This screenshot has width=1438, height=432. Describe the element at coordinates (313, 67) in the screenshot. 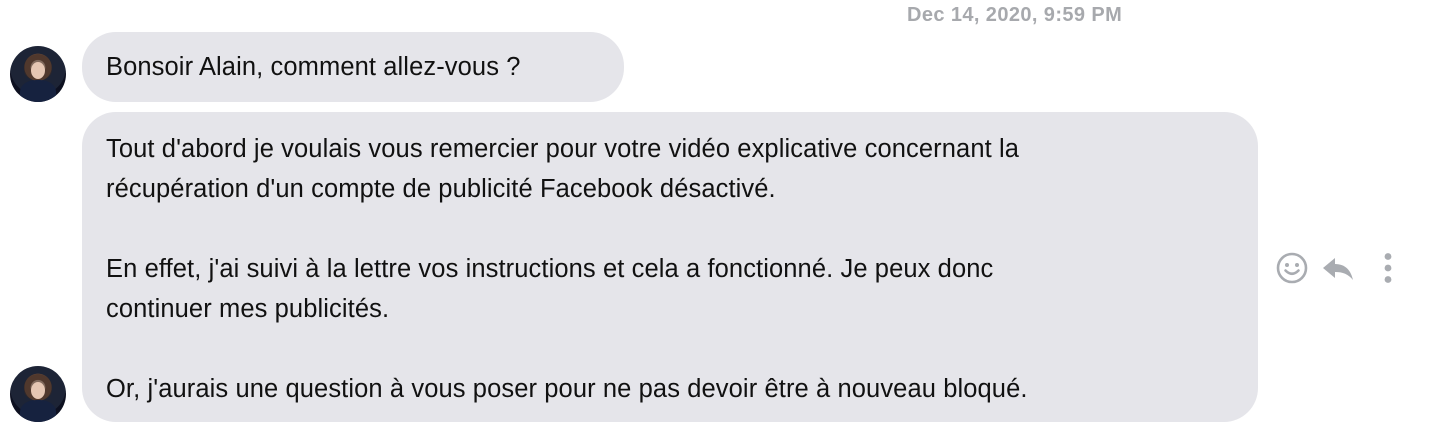

I see `message-text-line: Bonsoir Alain, comment allez-vous ?` at that location.